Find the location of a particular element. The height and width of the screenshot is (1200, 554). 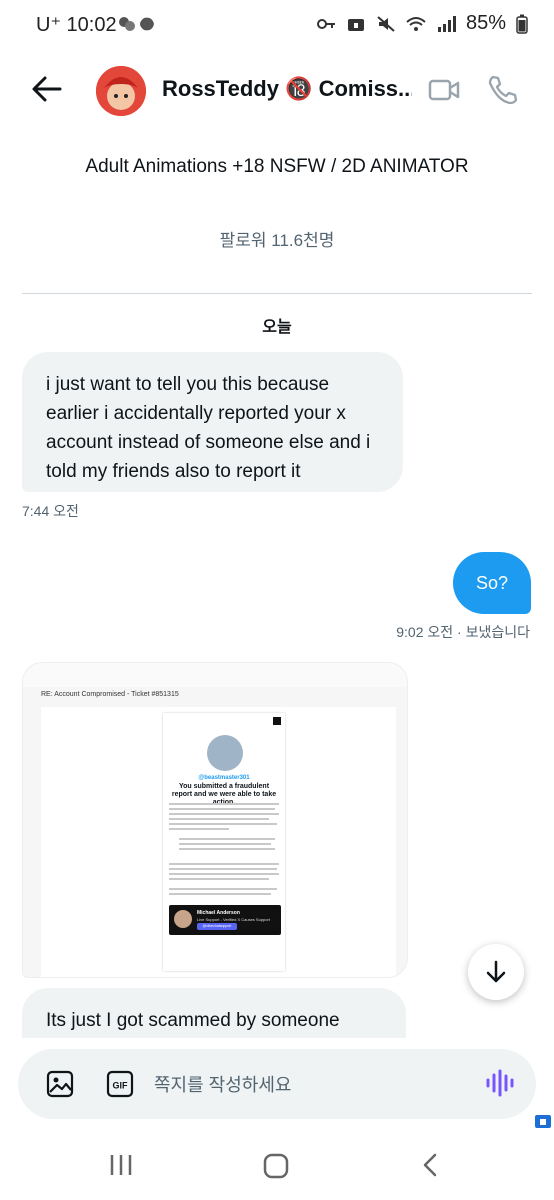

nav-back-button is located at coordinates (431, 1165).